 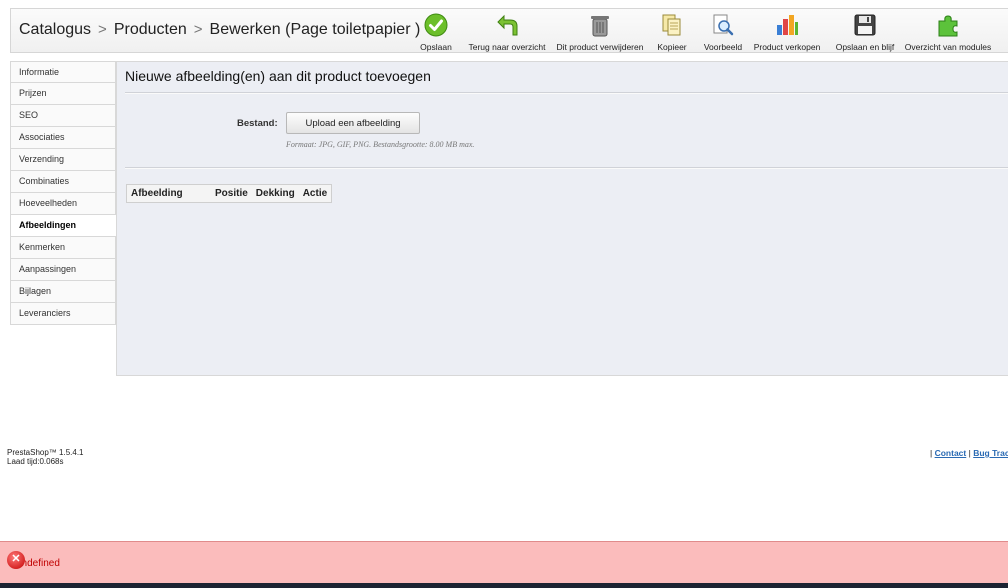 I want to click on contact-link: Contact, so click(x=951, y=453).